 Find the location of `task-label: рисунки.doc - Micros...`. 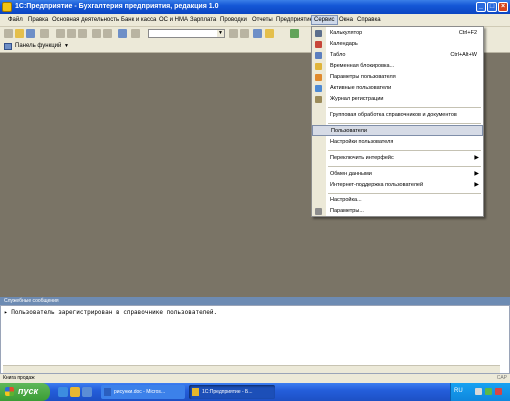

task-label: рисунки.doc - Micros... is located at coordinates (140, 392).